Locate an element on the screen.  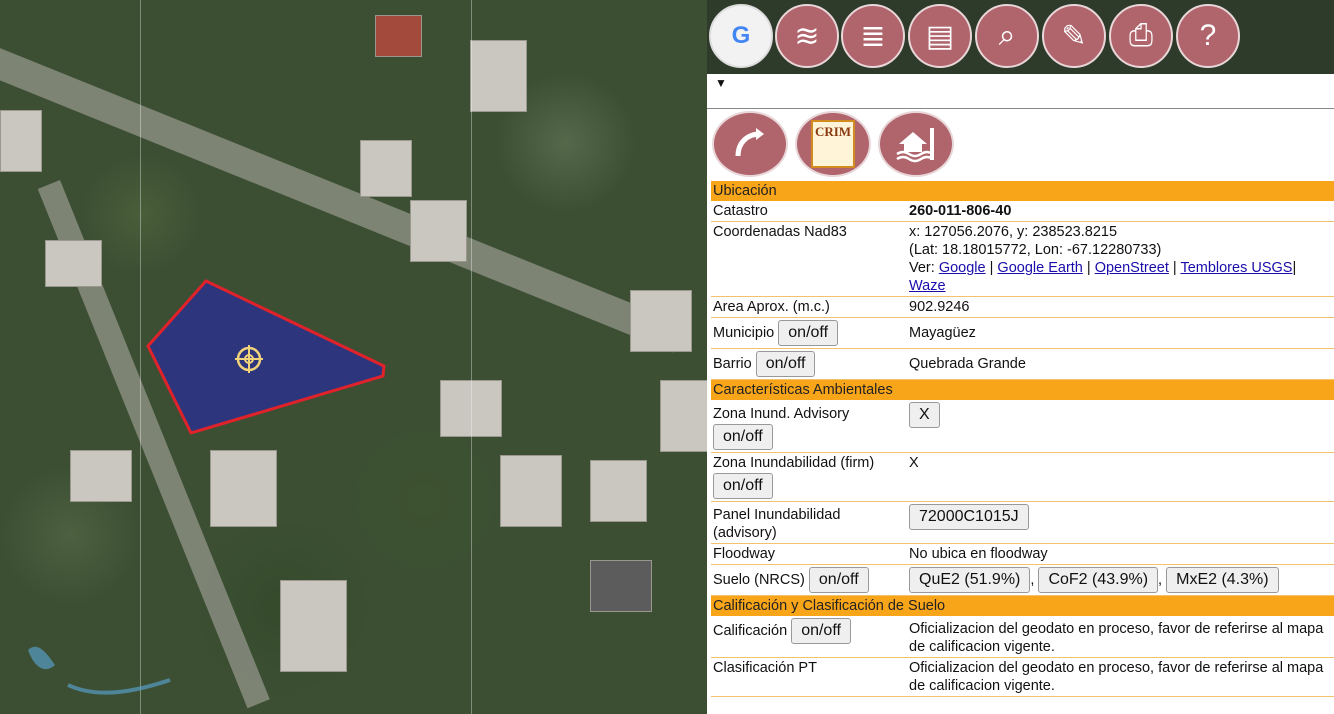
barrio-label: Barrio is located at coordinates (732, 364).